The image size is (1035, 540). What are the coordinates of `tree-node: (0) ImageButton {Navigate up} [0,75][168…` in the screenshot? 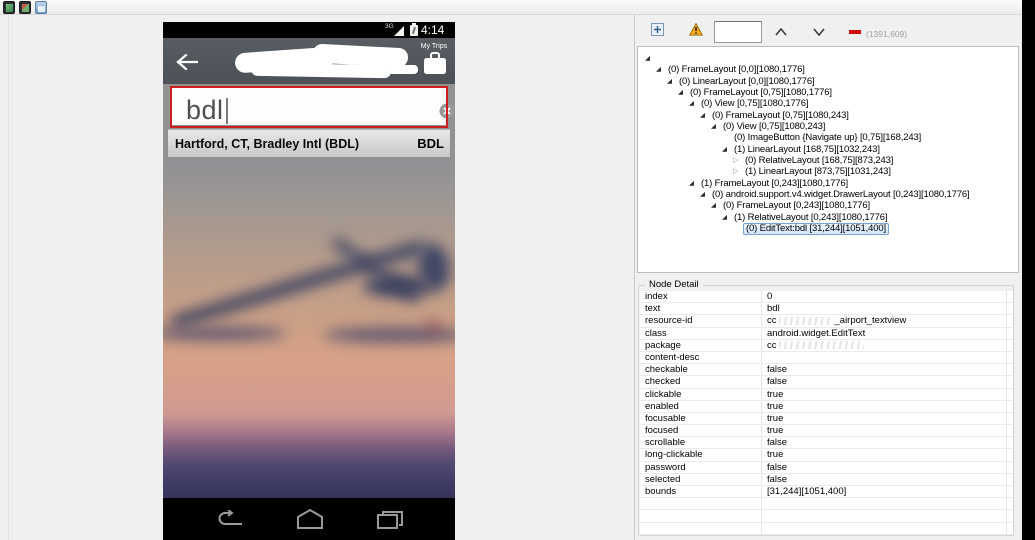 It's located at (828, 137).